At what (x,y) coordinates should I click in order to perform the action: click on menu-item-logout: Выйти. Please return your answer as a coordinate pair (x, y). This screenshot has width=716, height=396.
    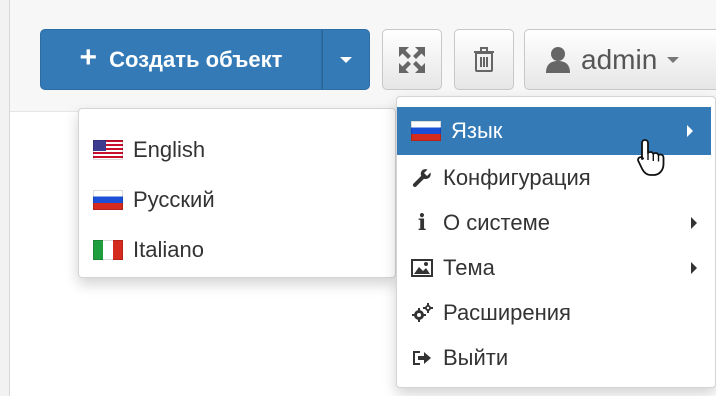
    Looking at the image, I should click on (556, 357).